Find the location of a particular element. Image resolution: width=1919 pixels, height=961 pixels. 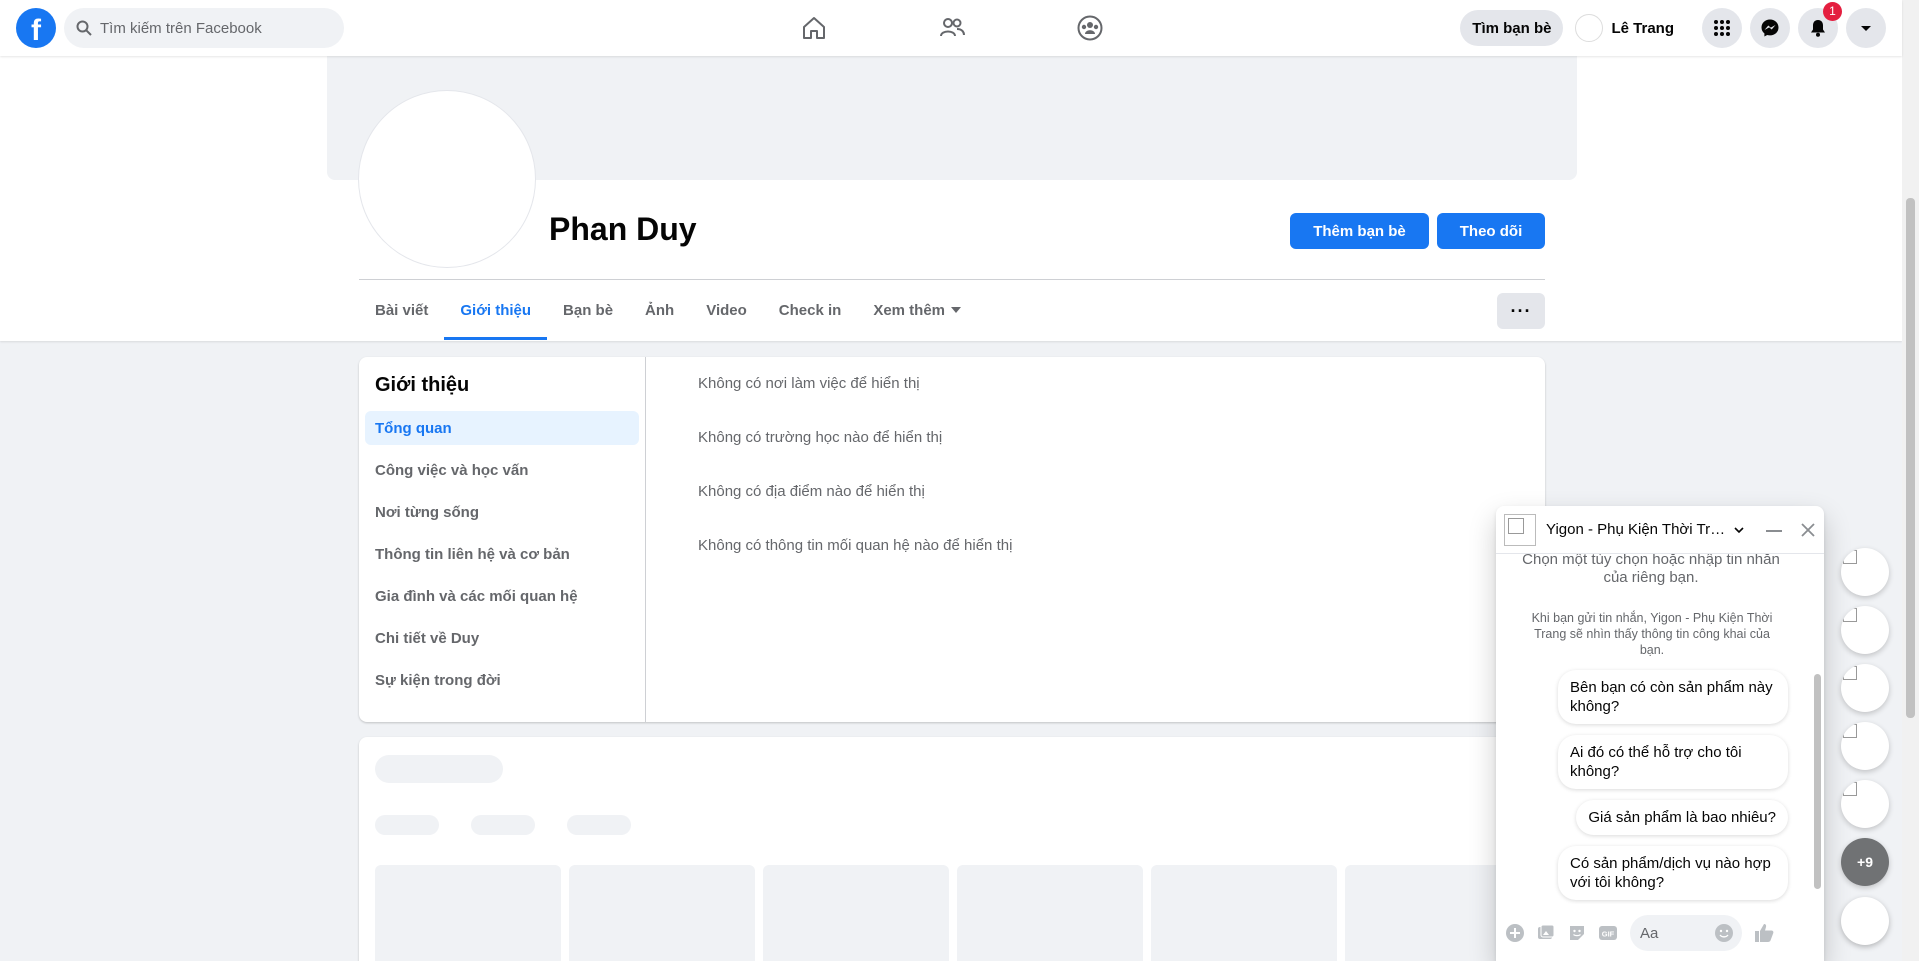

messenger-button is located at coordinates (1770, 28).